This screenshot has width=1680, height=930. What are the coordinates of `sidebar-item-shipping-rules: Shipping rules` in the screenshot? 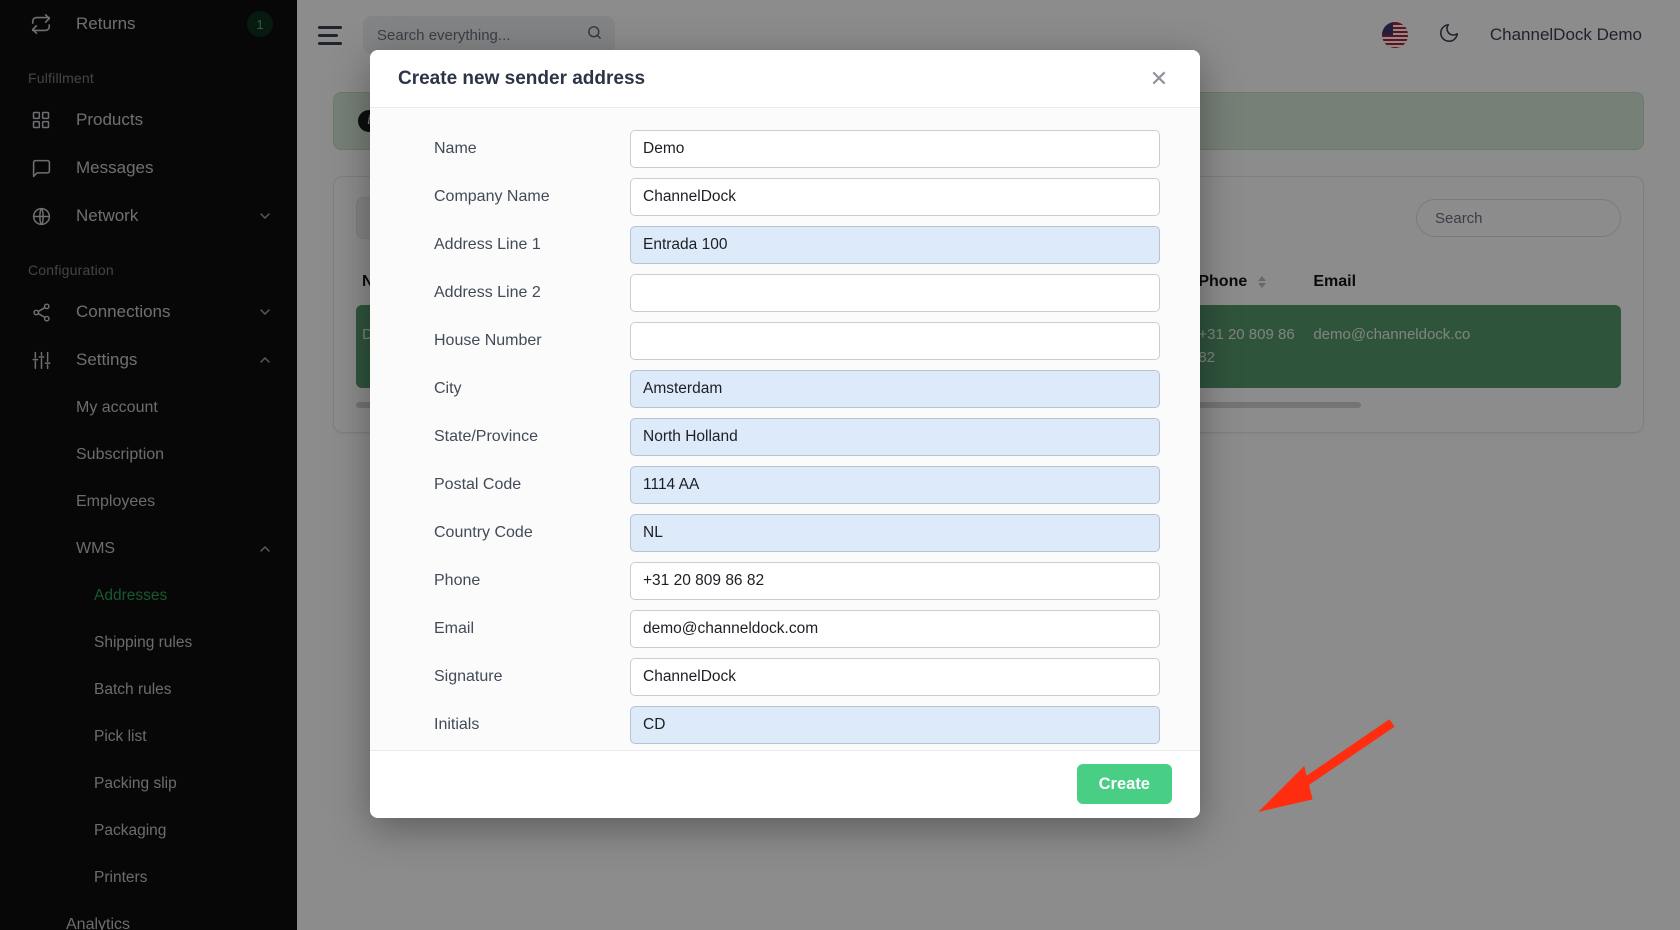 It's located at (148, 642).